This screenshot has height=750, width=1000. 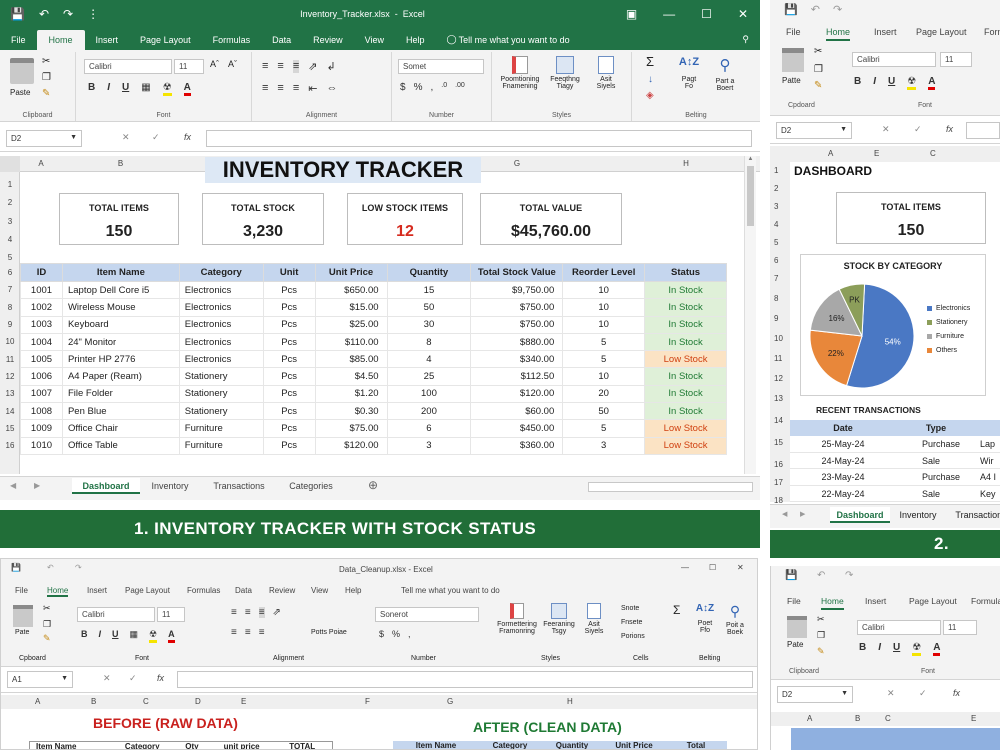 What do you see at coordinates (517, 445) in the screenshot?
I see `table-cell: $360.00` at bounding box center [517, 445].